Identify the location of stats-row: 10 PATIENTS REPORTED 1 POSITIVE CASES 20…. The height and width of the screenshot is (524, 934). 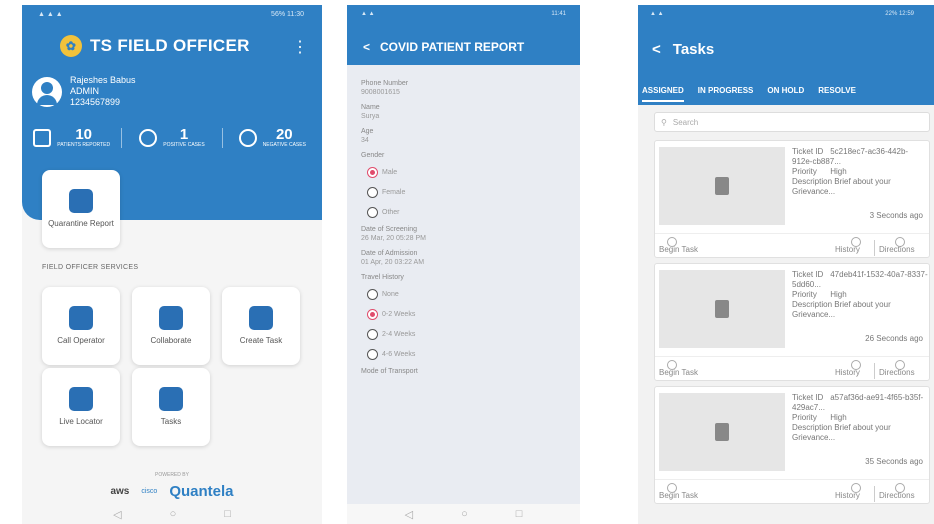
(172, 138).